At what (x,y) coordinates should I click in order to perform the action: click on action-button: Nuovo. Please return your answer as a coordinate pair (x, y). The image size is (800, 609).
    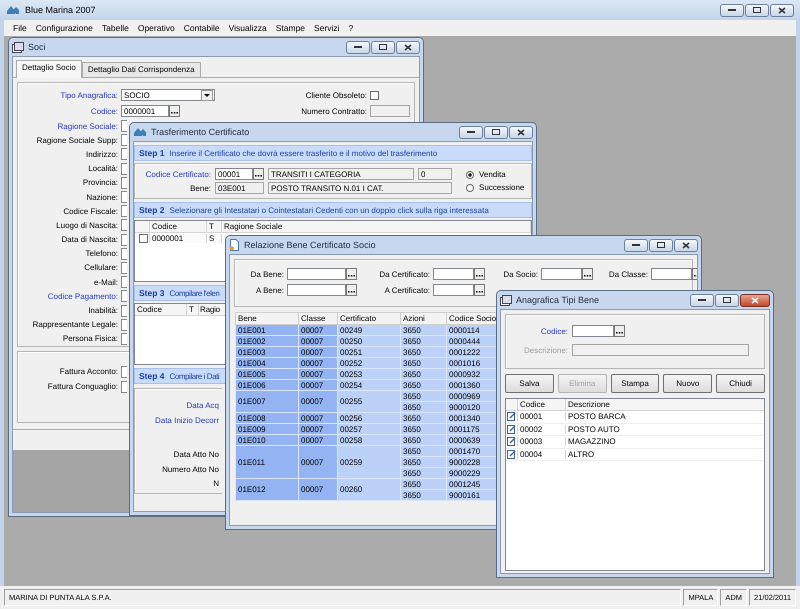
    Looking at the image, I should click on (687, 383).